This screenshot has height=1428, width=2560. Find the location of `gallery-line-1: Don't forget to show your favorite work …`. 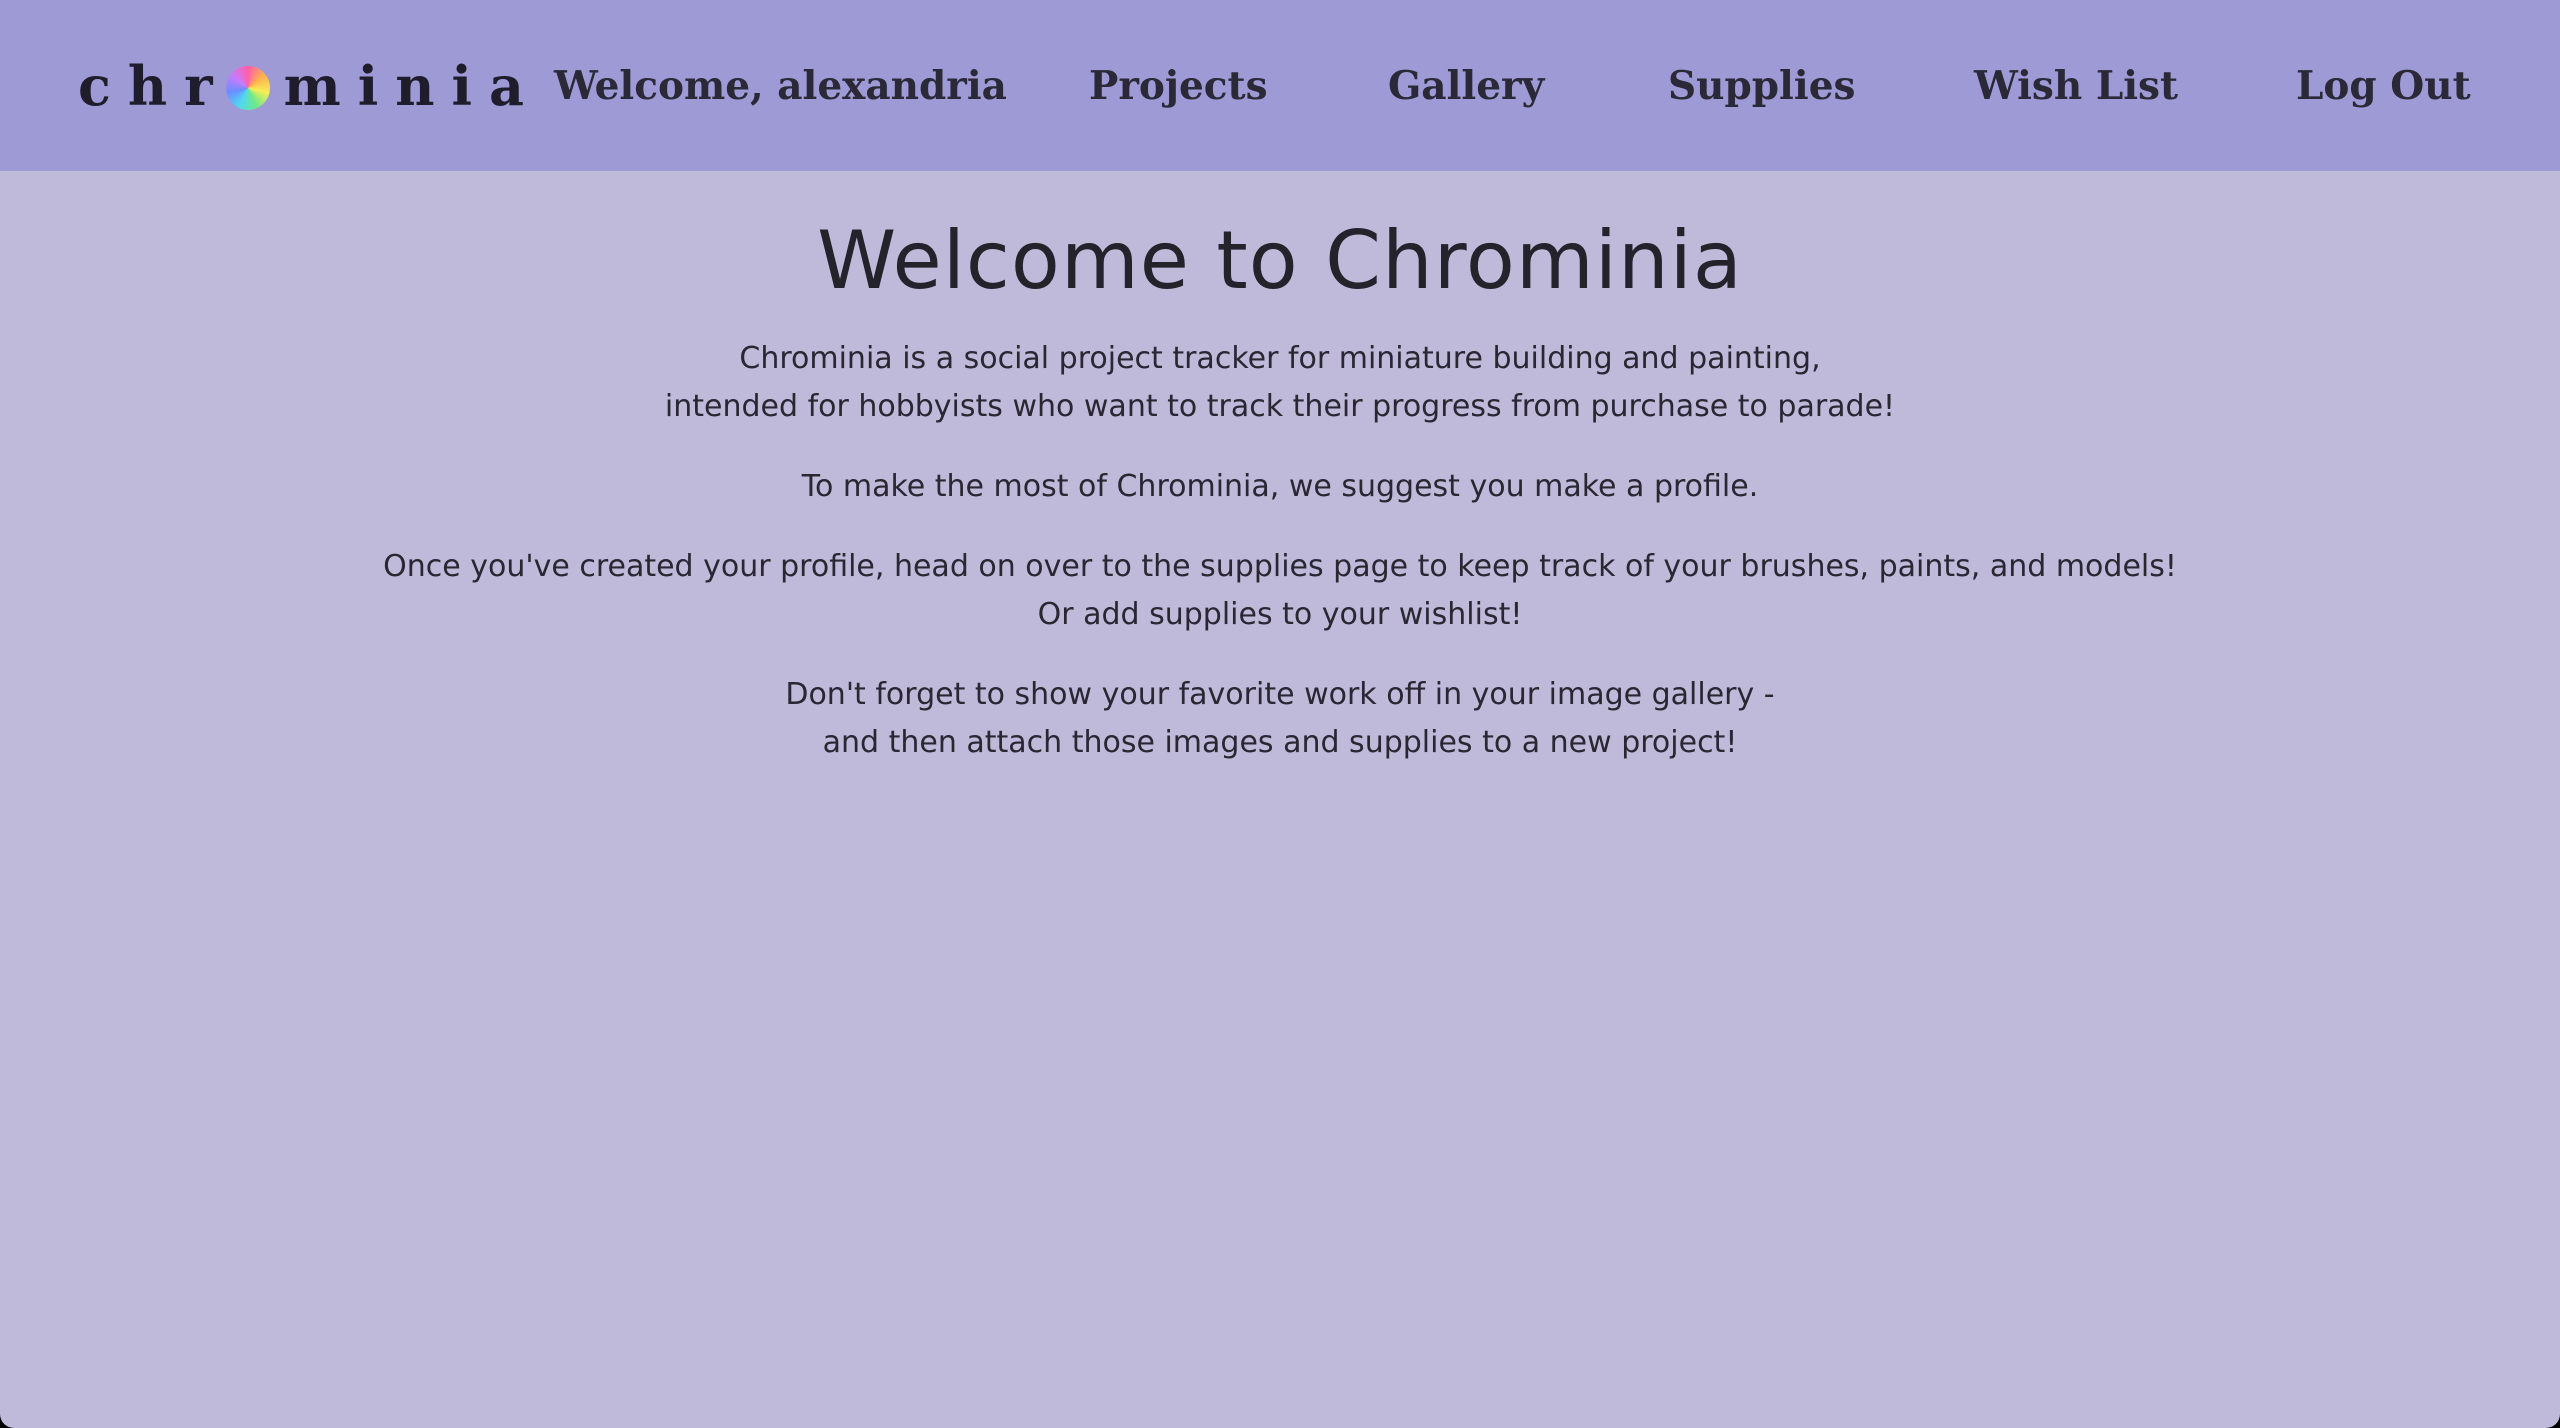

gallery-line-1: Don't forget to show your favorite work … is located at coordinates (1280, 694).